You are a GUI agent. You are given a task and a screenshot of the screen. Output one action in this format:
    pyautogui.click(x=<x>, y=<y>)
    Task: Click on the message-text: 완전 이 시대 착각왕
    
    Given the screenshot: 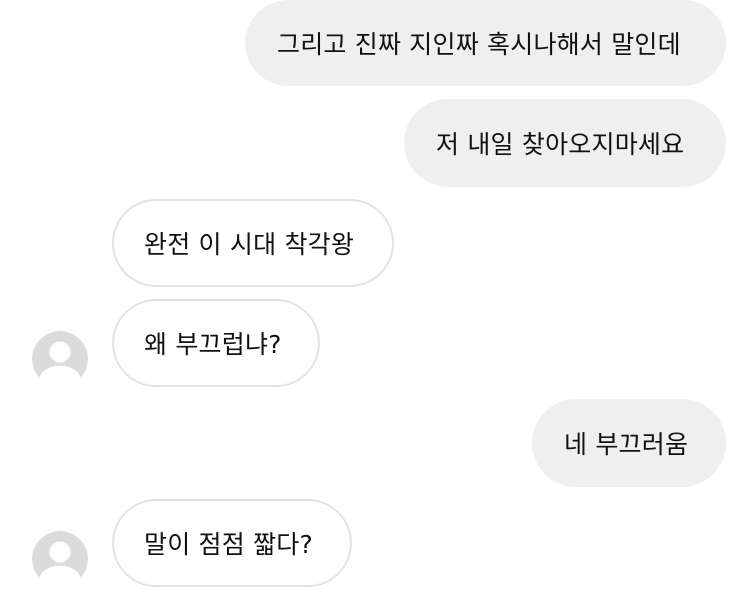 What is the action you would take?
    pyautogui.click(x=249, y=244)
    